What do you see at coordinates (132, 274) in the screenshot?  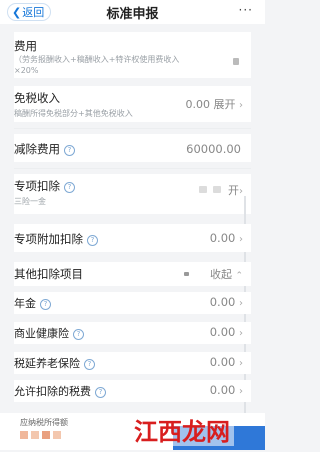 I see `other-deductions-header: 其他扣除项目 收起 ⌃` at bounding box center [132, 274].